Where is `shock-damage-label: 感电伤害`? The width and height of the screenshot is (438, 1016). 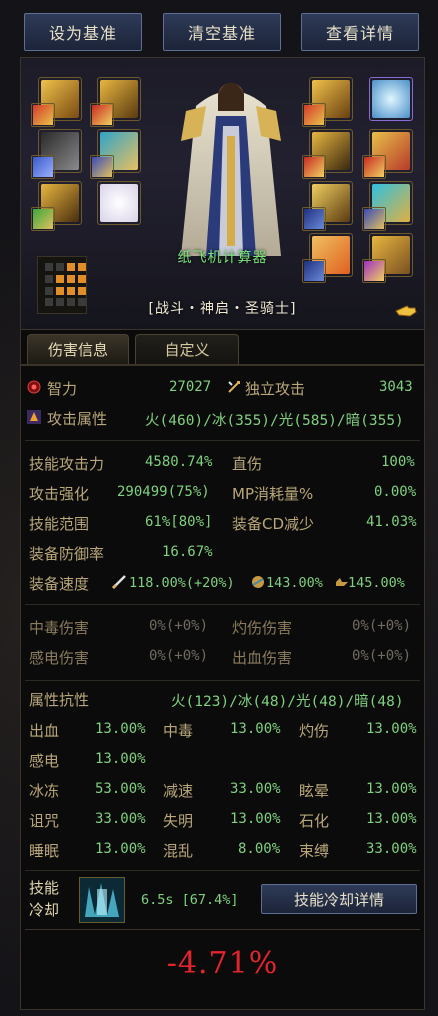 shock-damage-label: 感电伤害 is located at coordinates (59, 658).